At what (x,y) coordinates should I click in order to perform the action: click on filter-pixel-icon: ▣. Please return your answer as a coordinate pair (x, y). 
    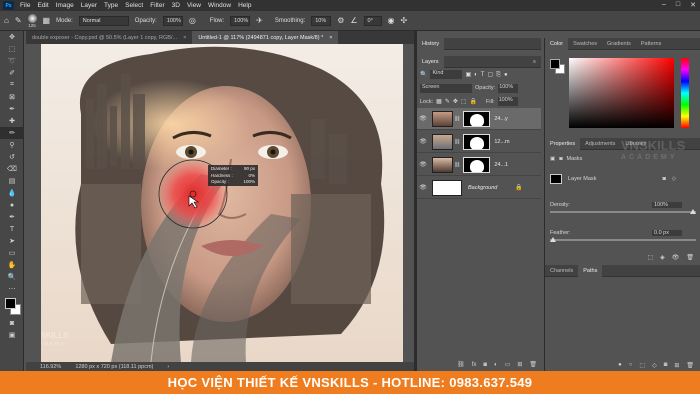
    Looking at the image, I should click on (468, 75).